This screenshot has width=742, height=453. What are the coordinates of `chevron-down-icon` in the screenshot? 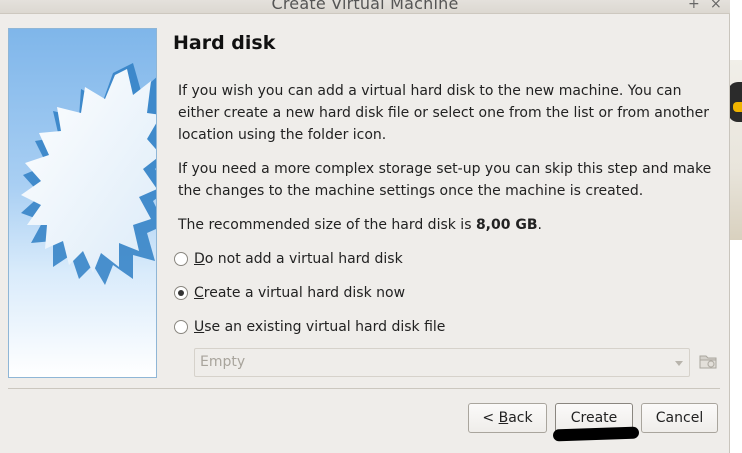 It's located at (679, 363).